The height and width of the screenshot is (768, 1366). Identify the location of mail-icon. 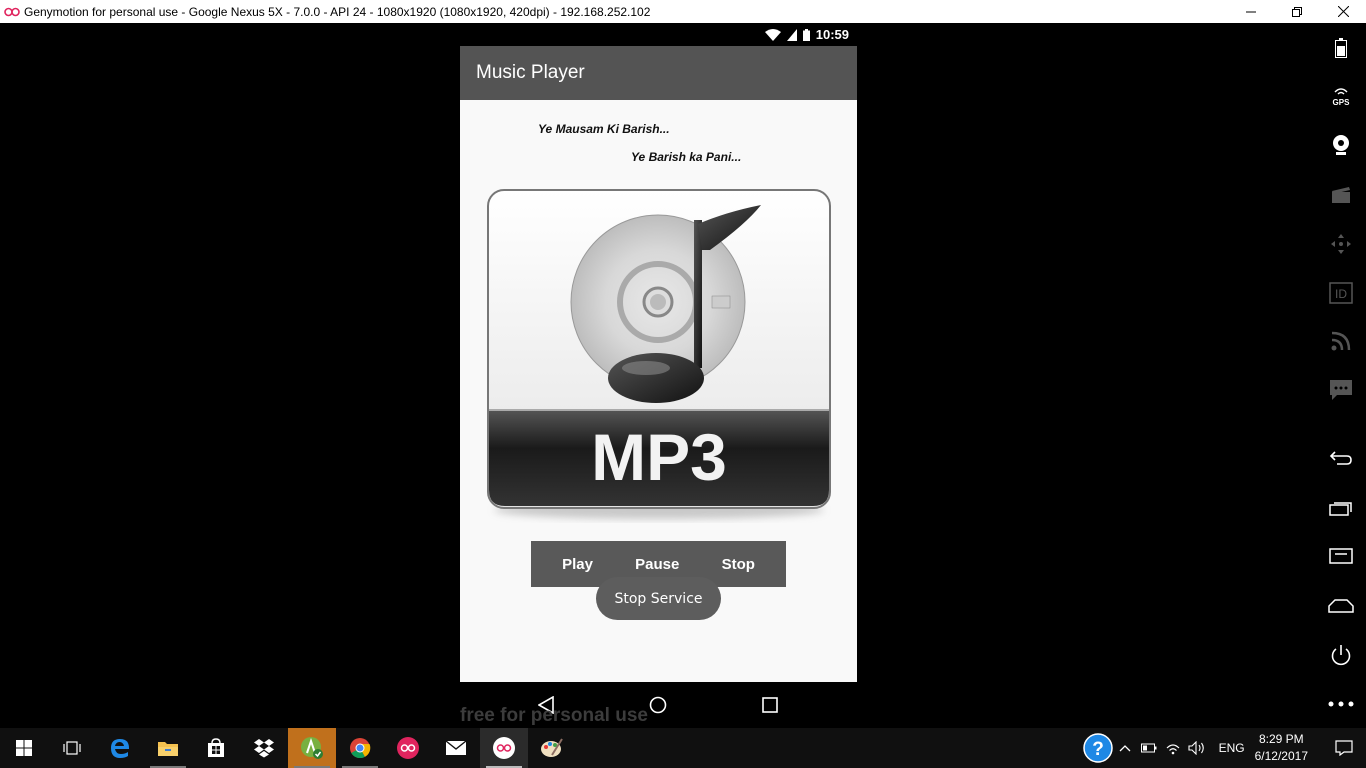
(456, 747).